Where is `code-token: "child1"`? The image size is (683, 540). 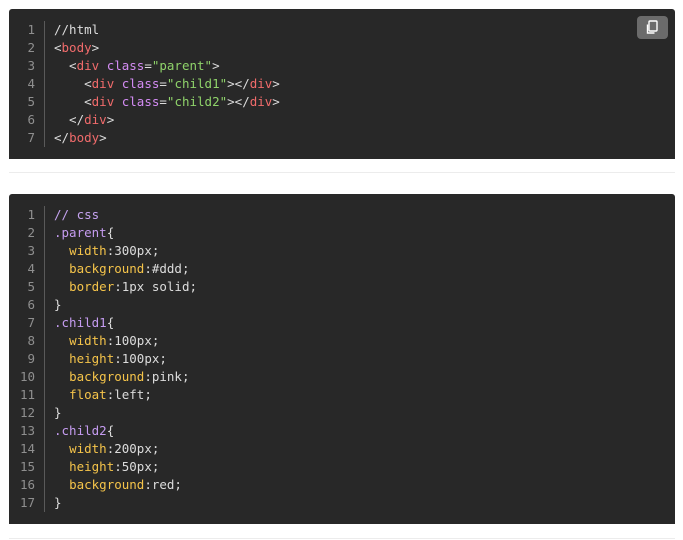 code-token: "child1" is located at coordinates (197, 83).